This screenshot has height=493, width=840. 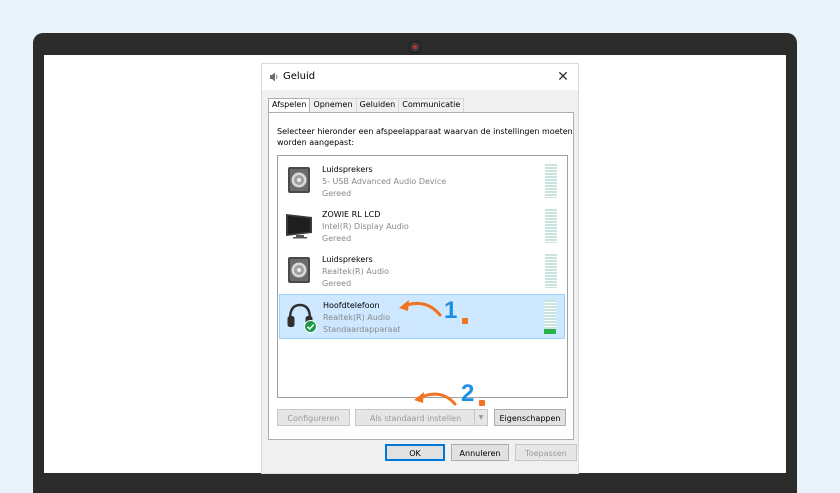 I want to click on dialog-titlebar: Geluid ✕, so click(x=420, y=77).